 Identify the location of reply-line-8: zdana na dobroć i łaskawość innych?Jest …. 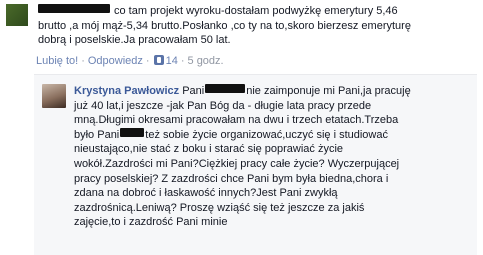
(206, 193).